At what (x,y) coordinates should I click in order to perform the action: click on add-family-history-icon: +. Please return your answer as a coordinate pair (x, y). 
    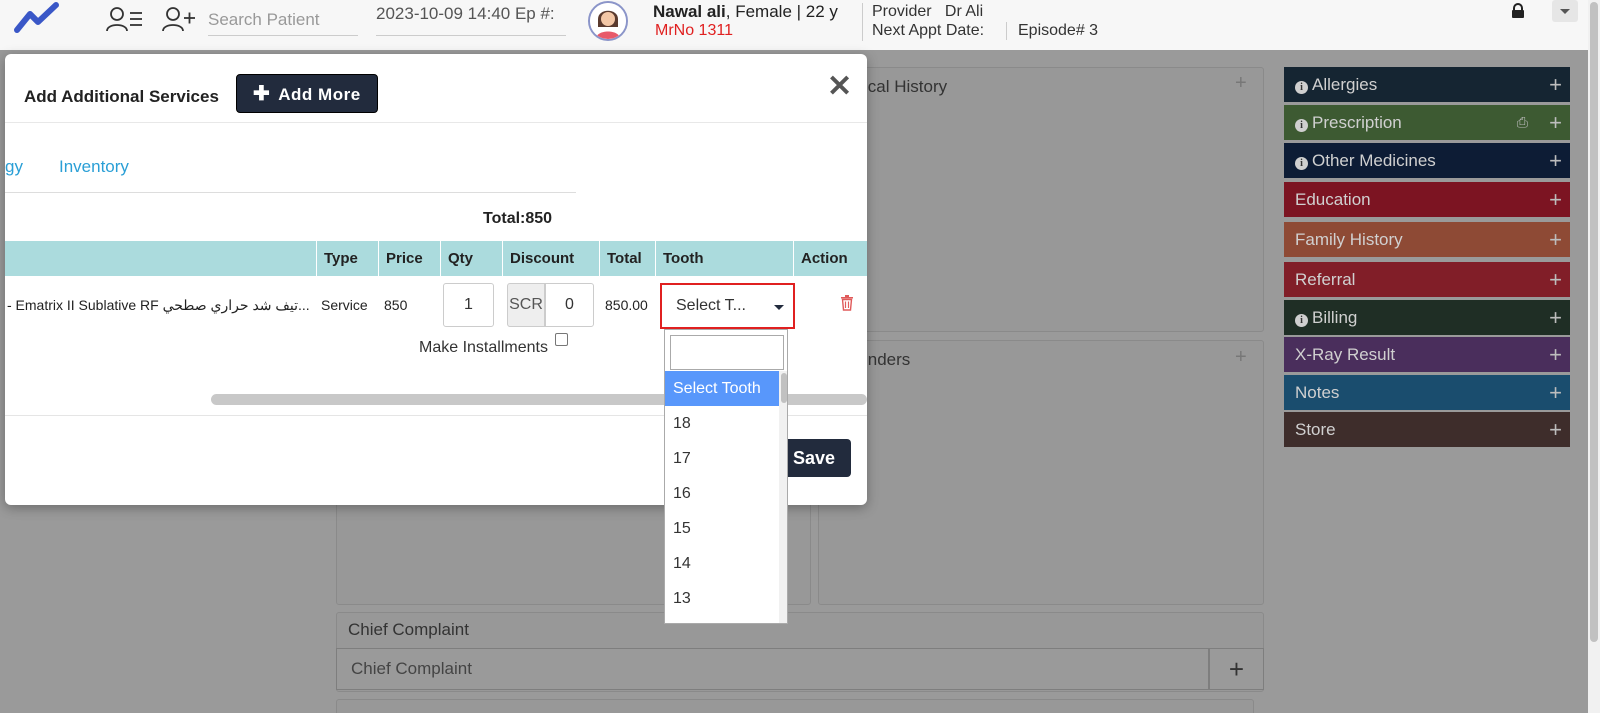
    Looking at the image, I should click on (1555, 239).